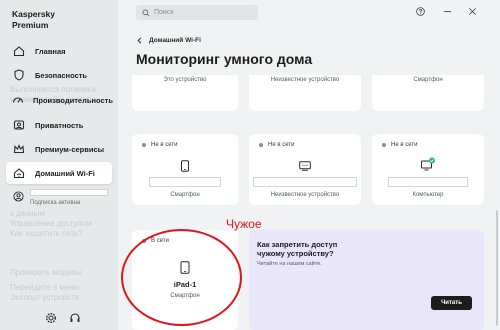 This screenshot has width=500, height=330. I want to click on sidebar-item-privacy: Приватность, so click(59, 125).